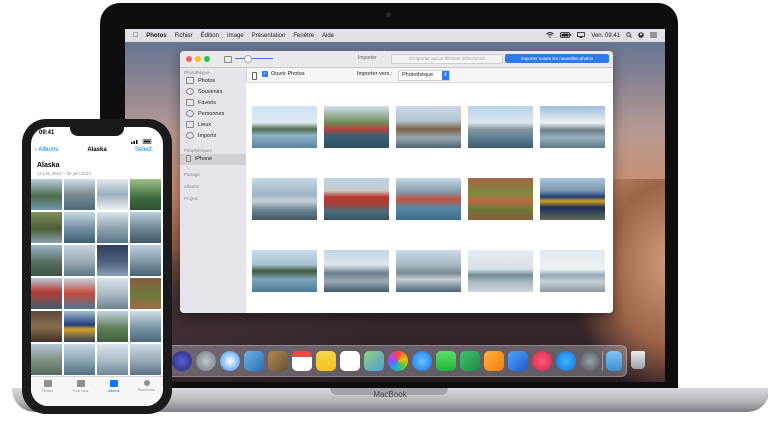 This screenshot has width=768, height=435. I want to click on menu-view: Présentation, so click(269, 36).